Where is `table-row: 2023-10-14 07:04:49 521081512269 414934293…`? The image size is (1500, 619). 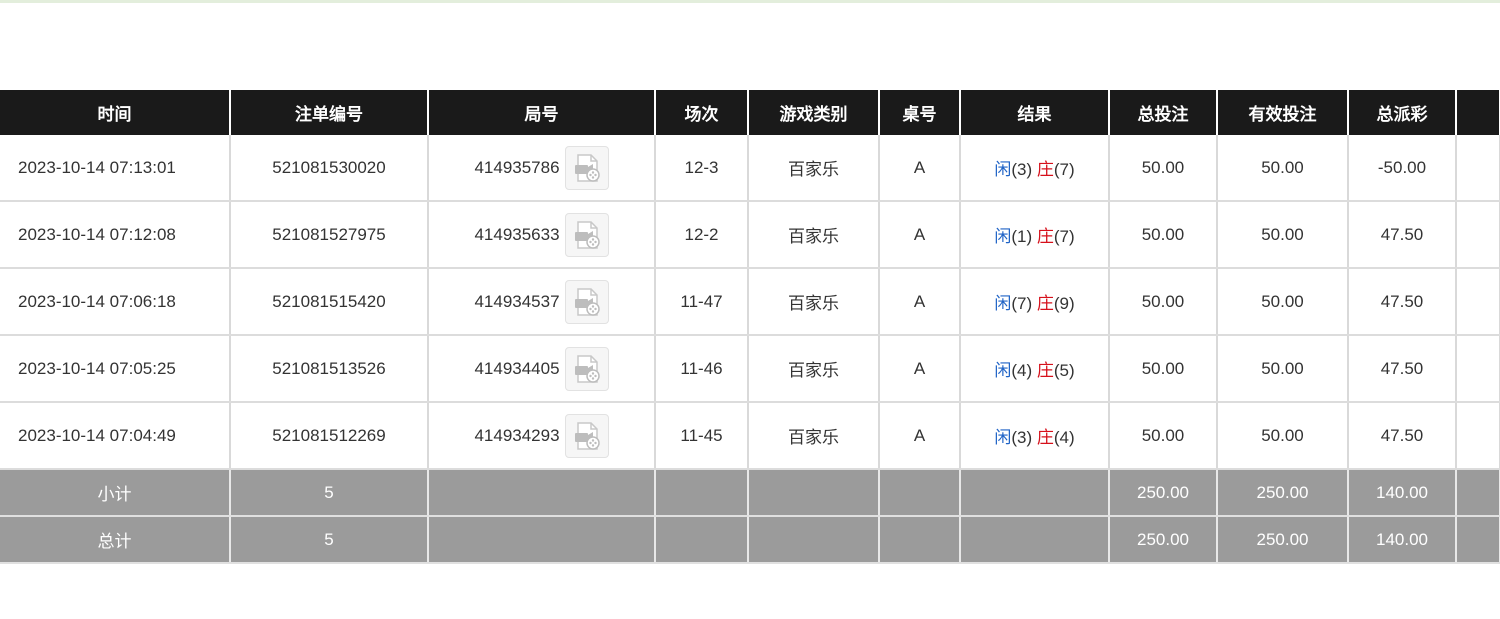 table-row: 2023-10-14 07:04:49 521081512269 414934293… is located at coordinates (750, 436).